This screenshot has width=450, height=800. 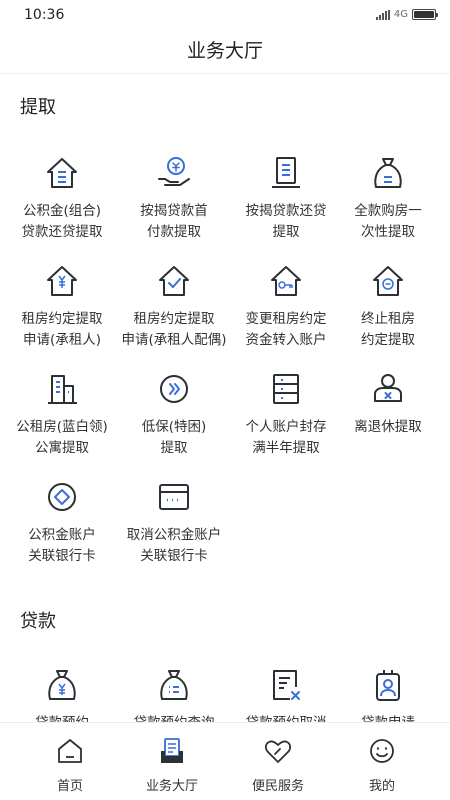 I want to click on house-check-icon, so click(x=174, y=281).